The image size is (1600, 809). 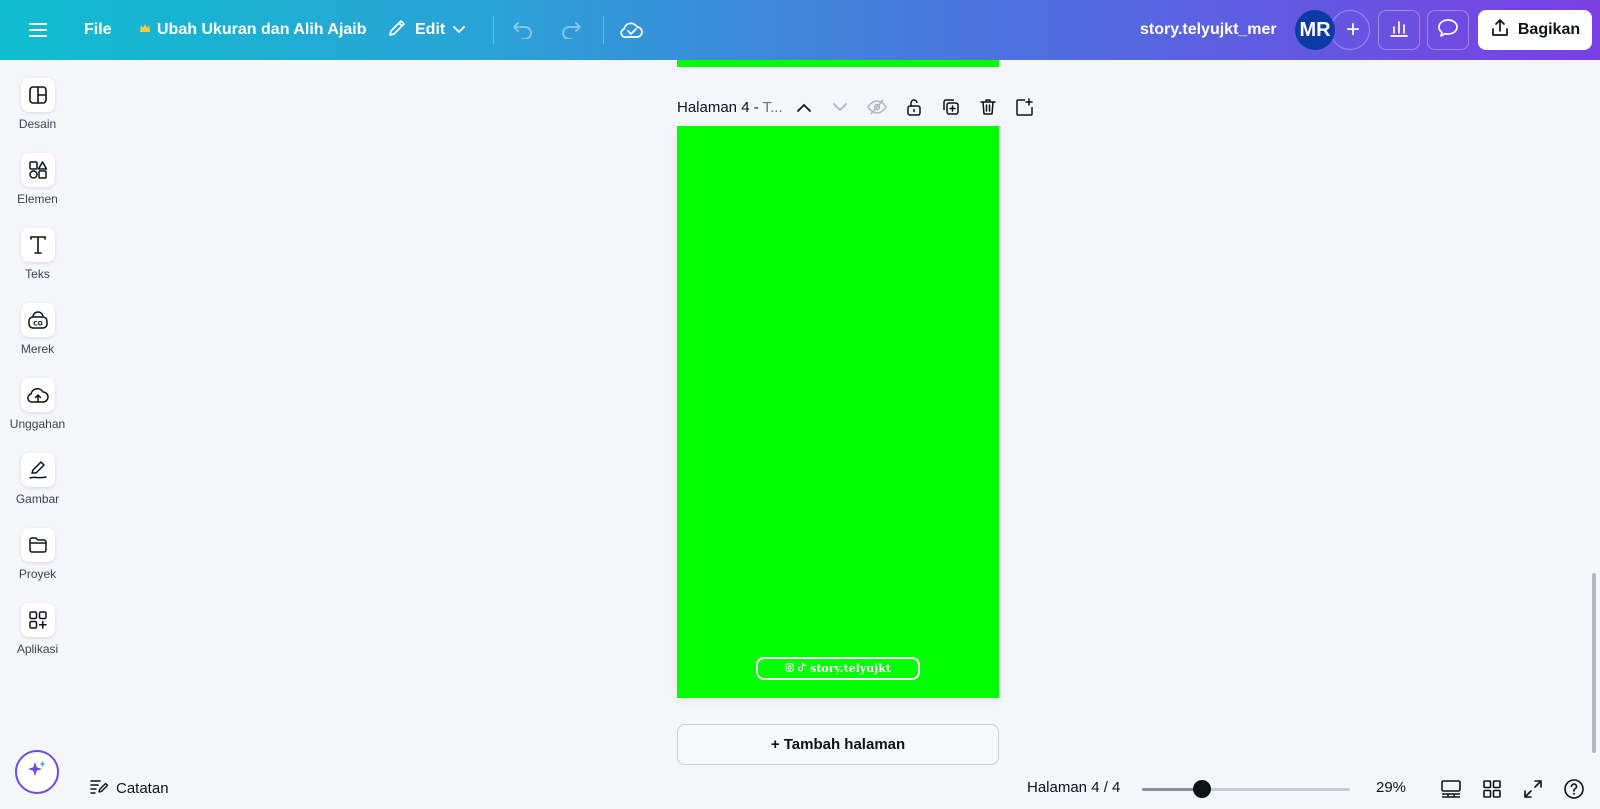 What do you see at coordinates (1492, 789) in the screenshot?
I see `grid-view-icon` at bounding box center [1492, 789].